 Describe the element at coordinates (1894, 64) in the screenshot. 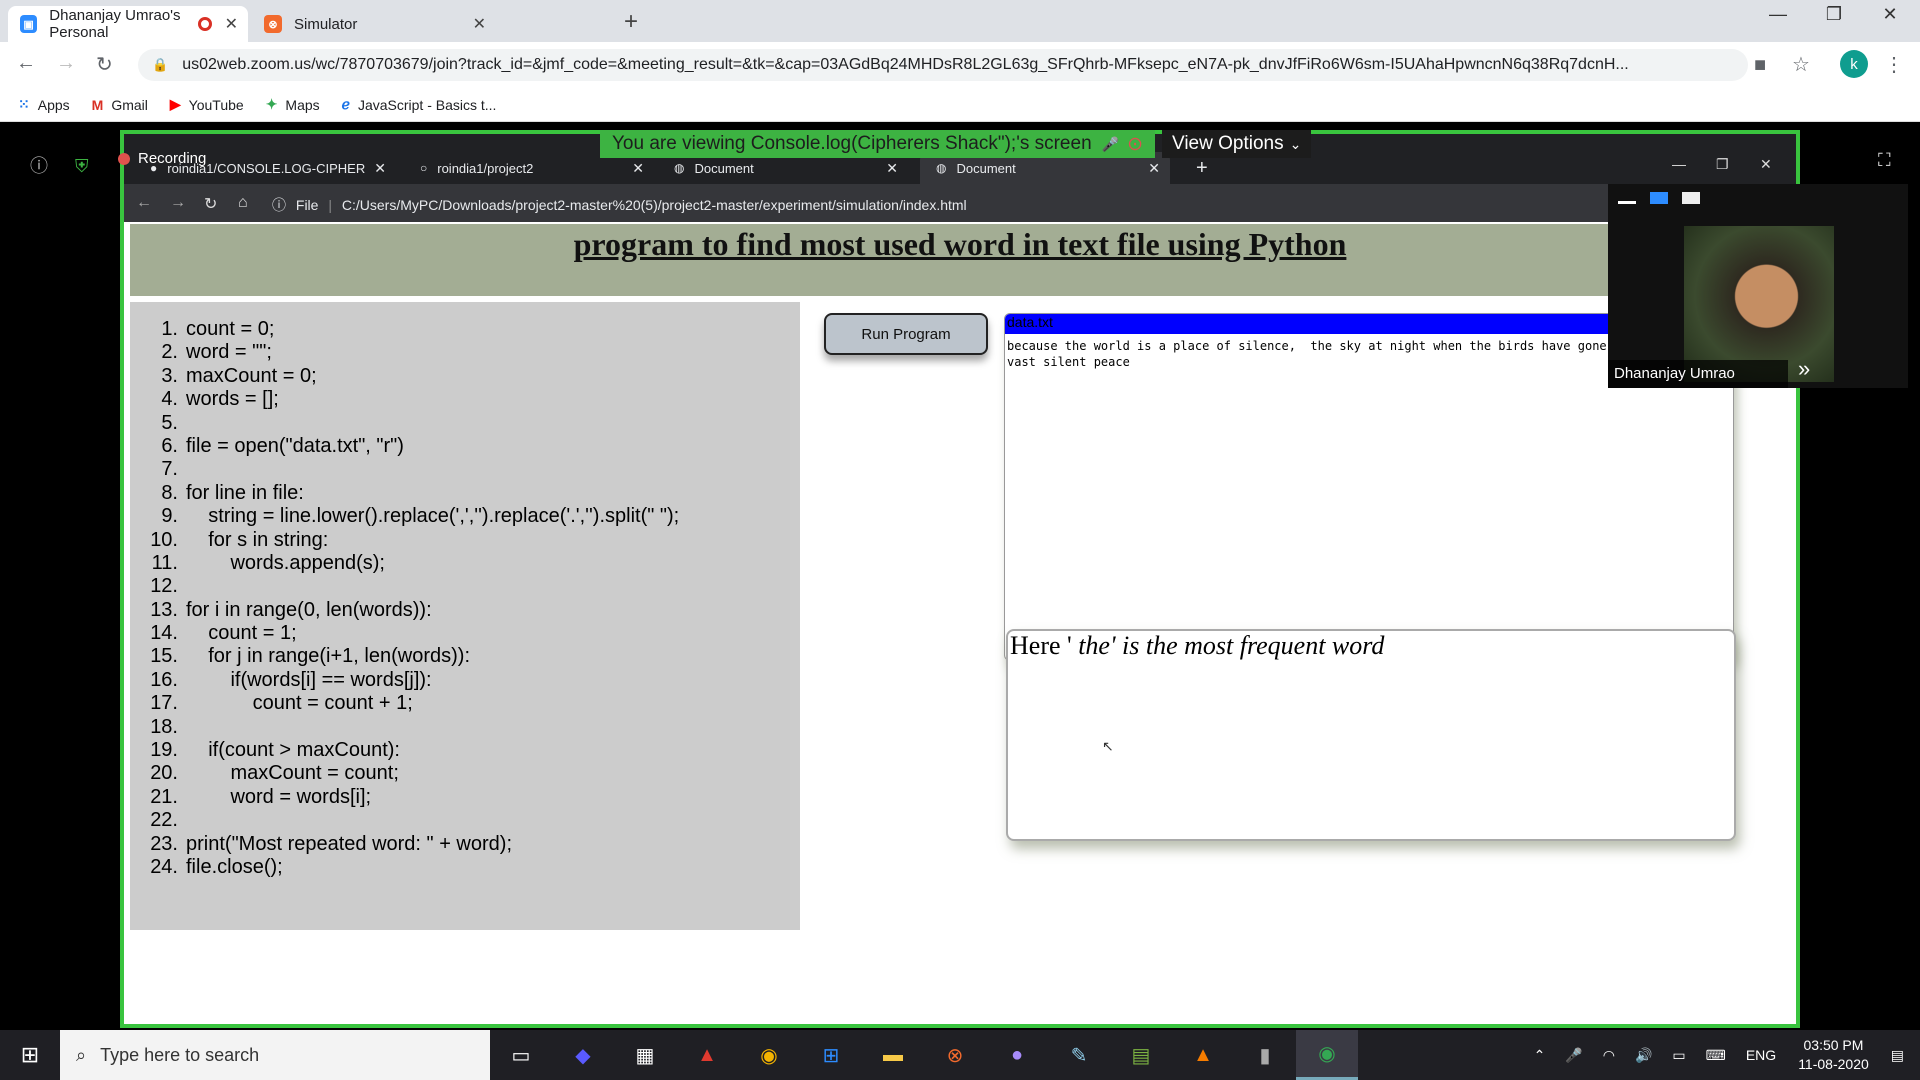

I see `menu-kebab-icon: ⋮` at that location.